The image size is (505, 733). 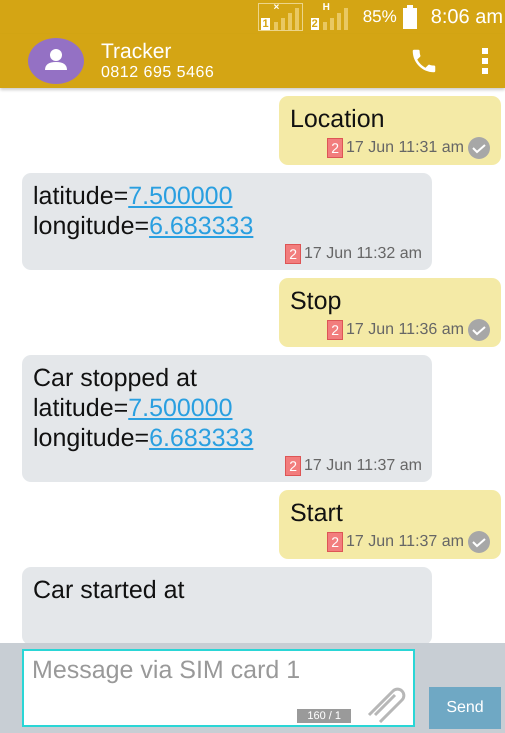 What do you see at coordinates (317, 513) in the screenshot?
I see `message-text: Start` at bounding box center [317, 513].